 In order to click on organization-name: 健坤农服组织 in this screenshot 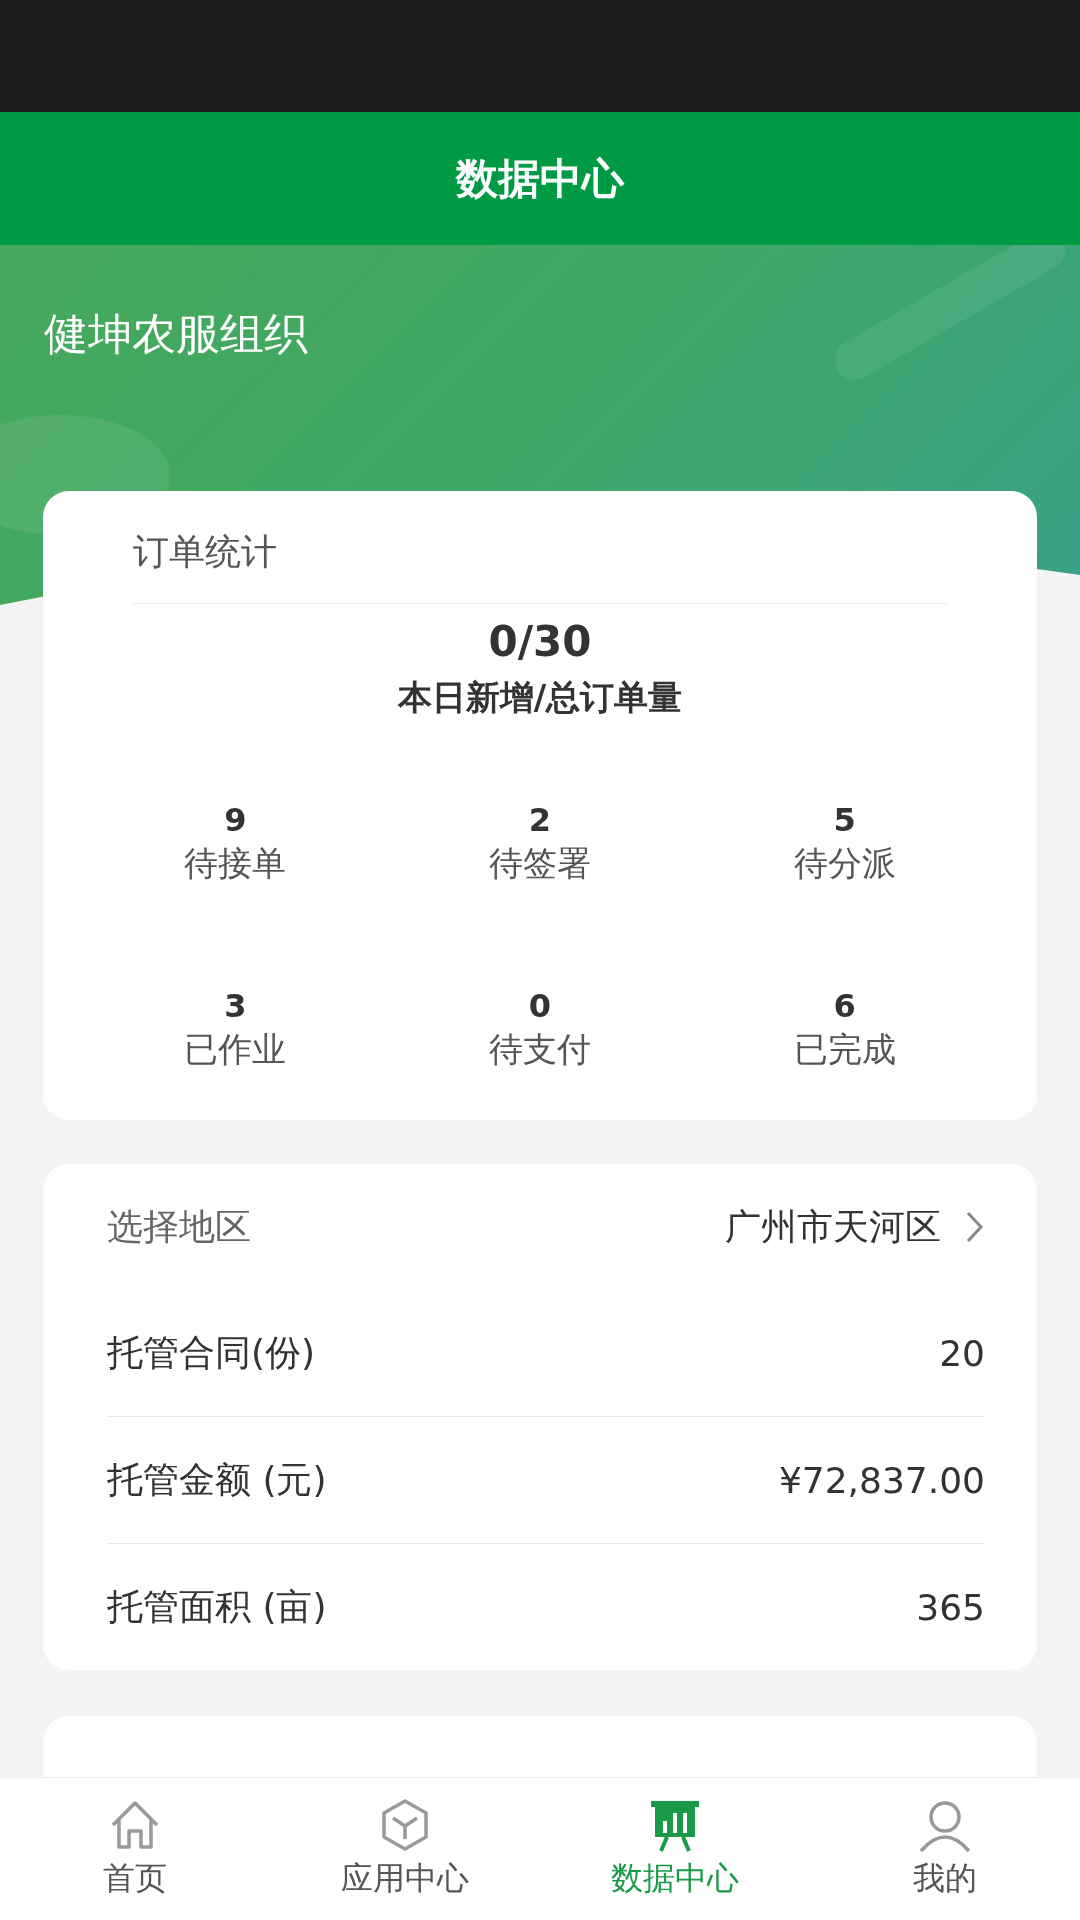, I will do `click(176, 334)`.